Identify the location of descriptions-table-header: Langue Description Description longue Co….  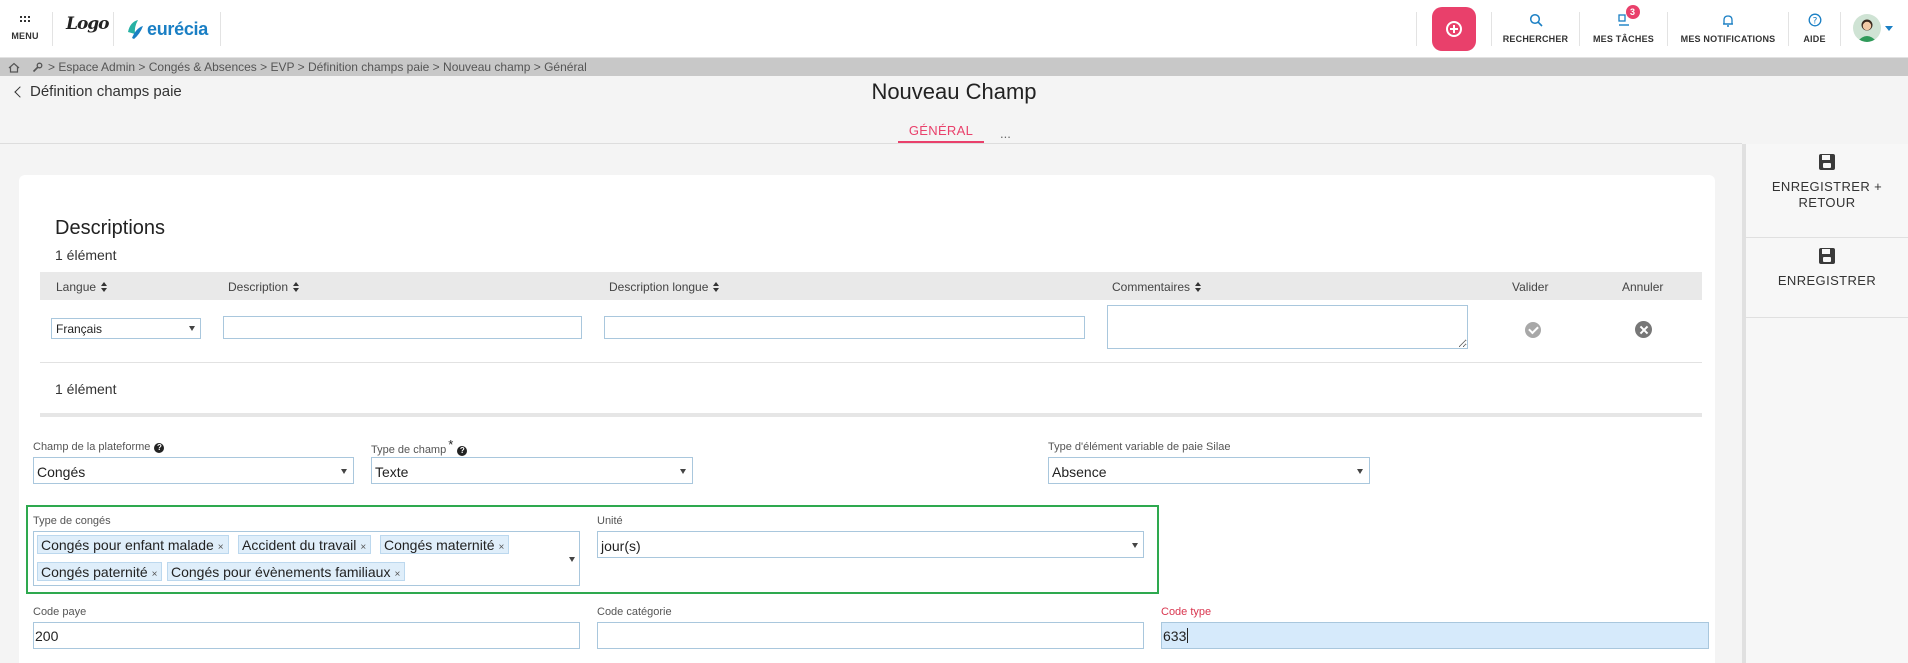
(871, 286).